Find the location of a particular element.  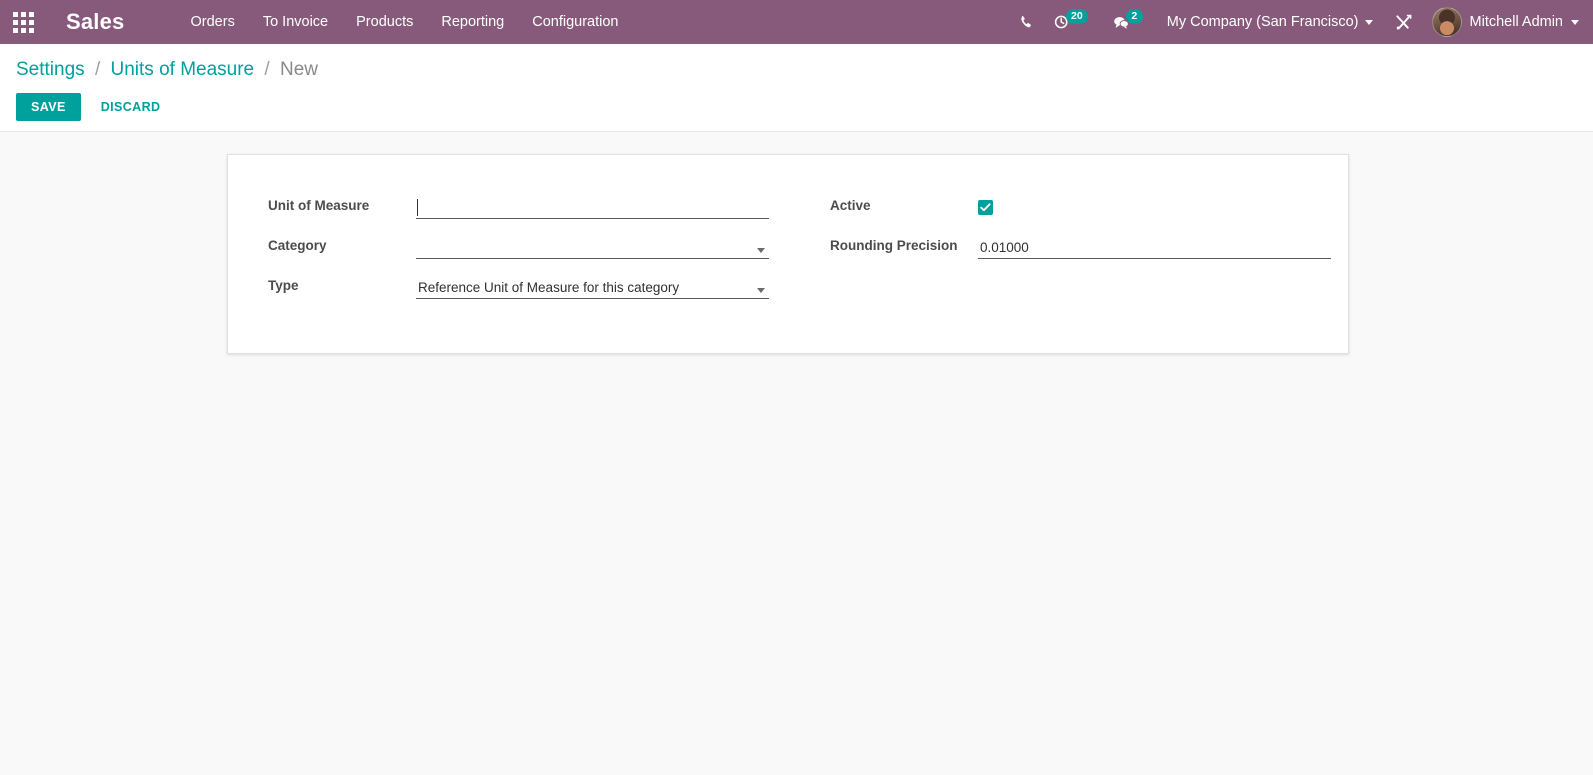

check-icon is located at coordinates (985, 207).